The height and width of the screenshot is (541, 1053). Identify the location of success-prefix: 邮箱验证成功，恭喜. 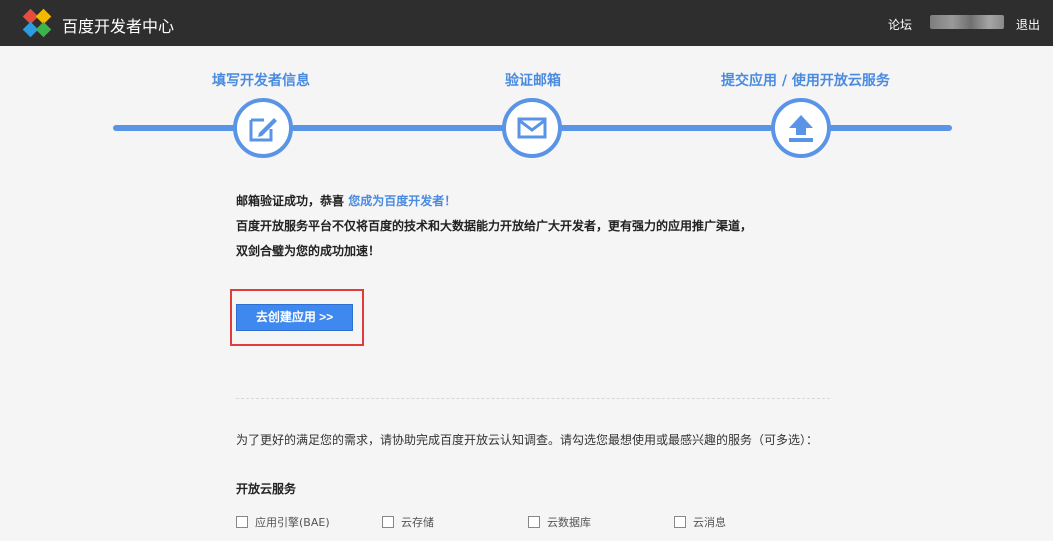
(290, 201).